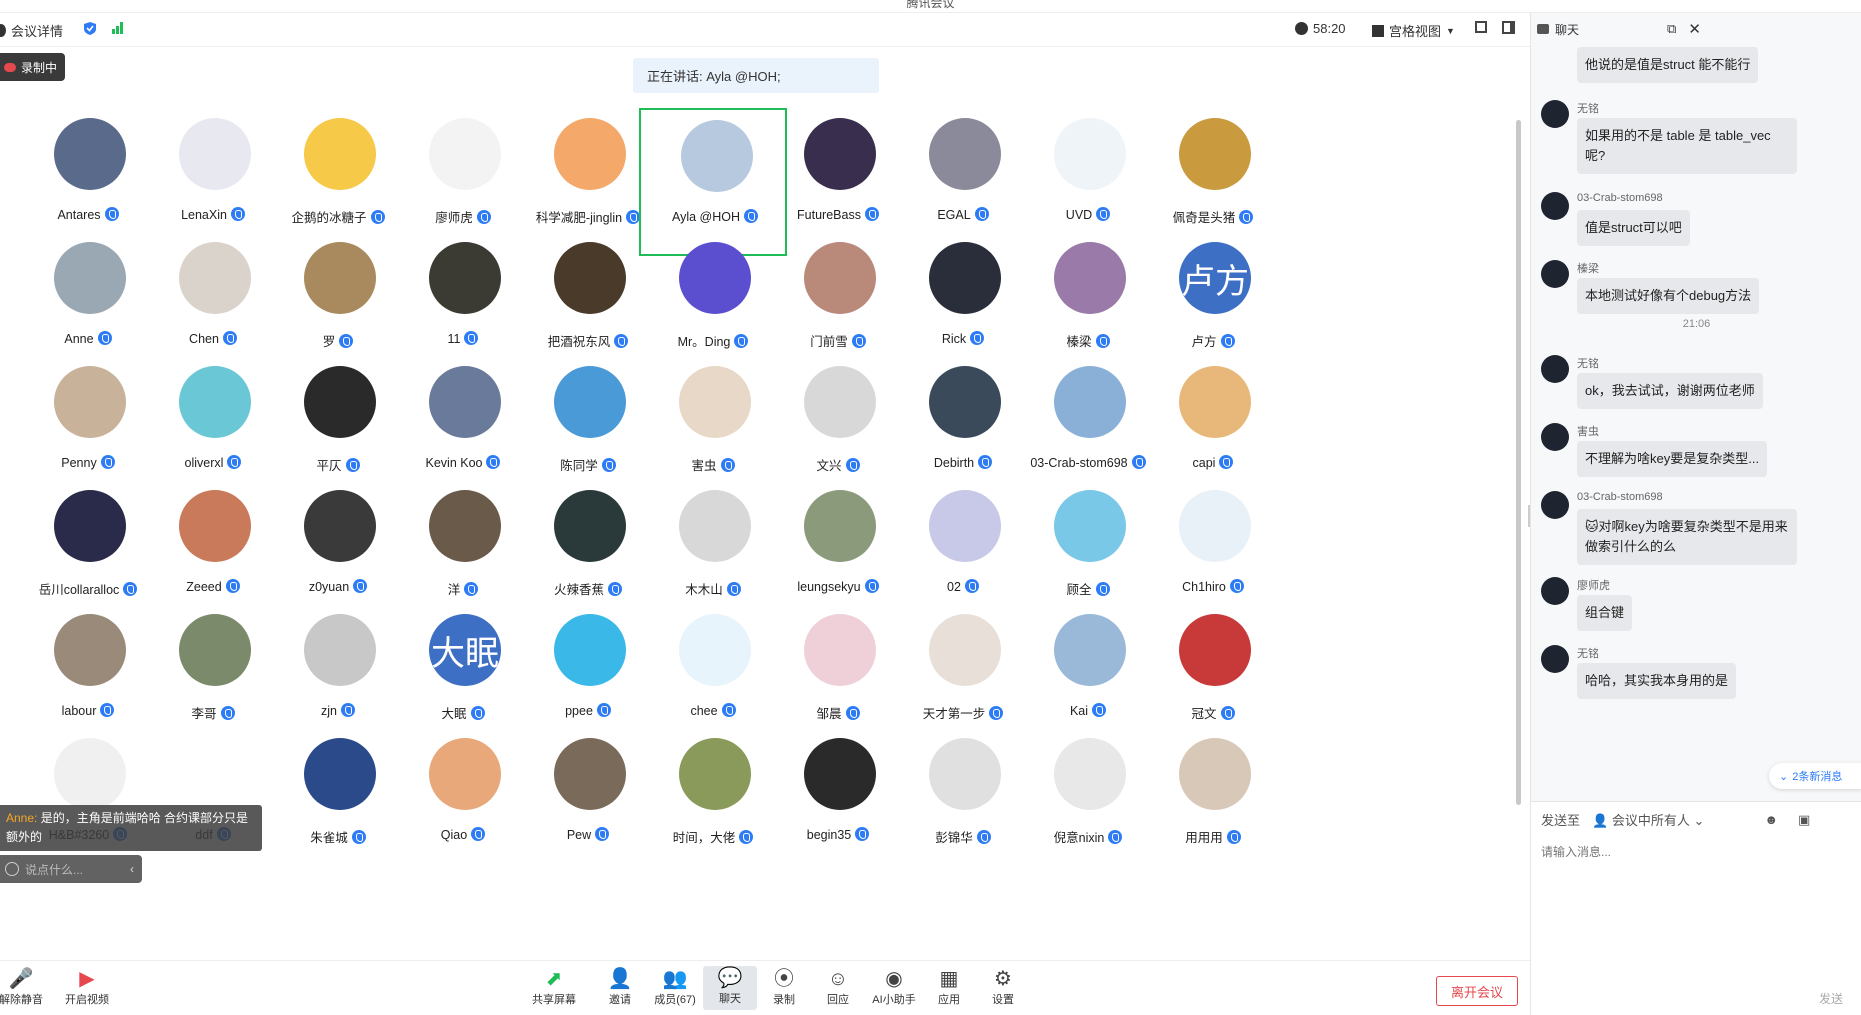 The height and width of the screenshot is (1015, 1861). What do you see at coordinates (784, 987) in the screenshot?
I see `record-button: ⦿ 录制` at bounding box center [784, 987].